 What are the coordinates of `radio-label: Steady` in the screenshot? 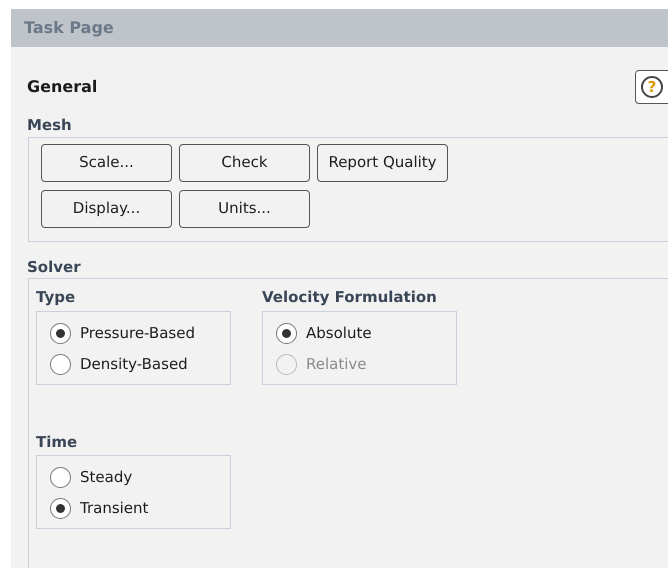 It's located at (106, 477).